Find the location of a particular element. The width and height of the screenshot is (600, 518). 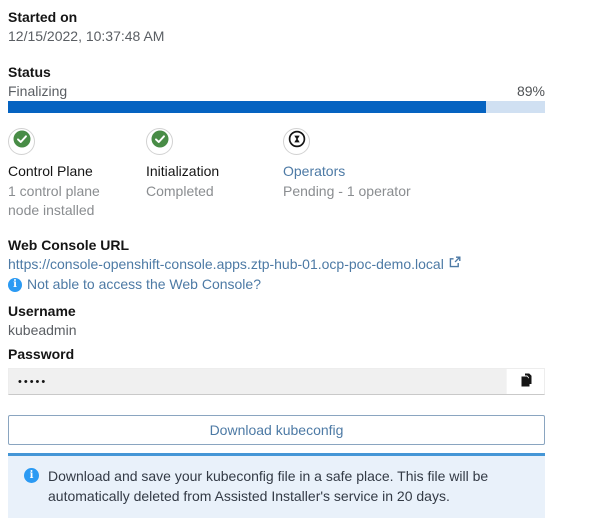

pending-hourglass-icon is located at coordinates (297, 141).